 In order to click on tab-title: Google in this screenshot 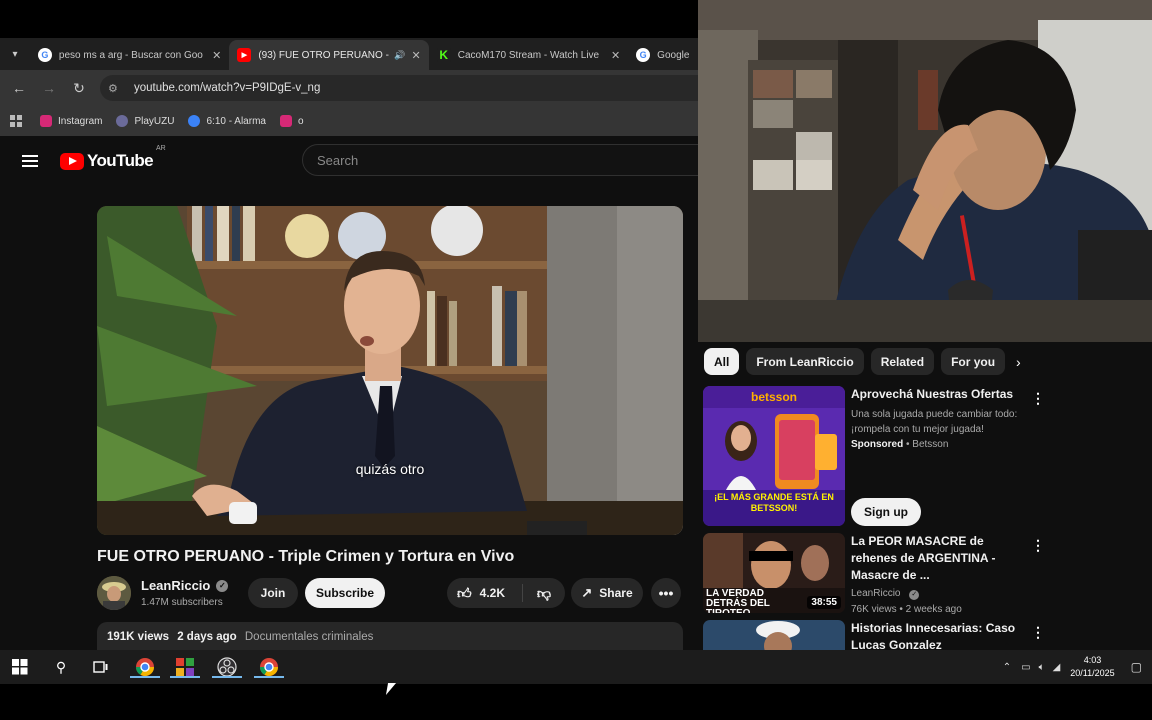, I will do `click(673, 55)`.